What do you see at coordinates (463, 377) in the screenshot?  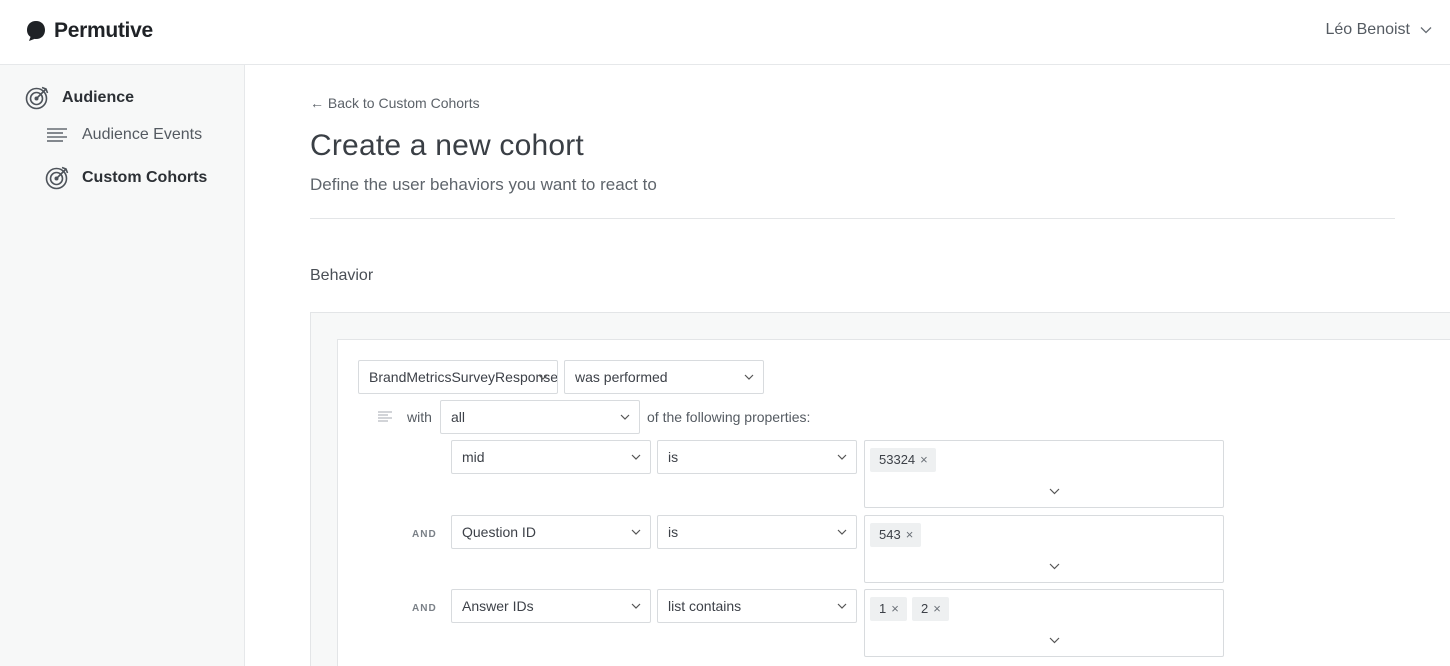 I see `event-select-value: BrandMetricsSurveyResponse` at bounding box center [463, 377].